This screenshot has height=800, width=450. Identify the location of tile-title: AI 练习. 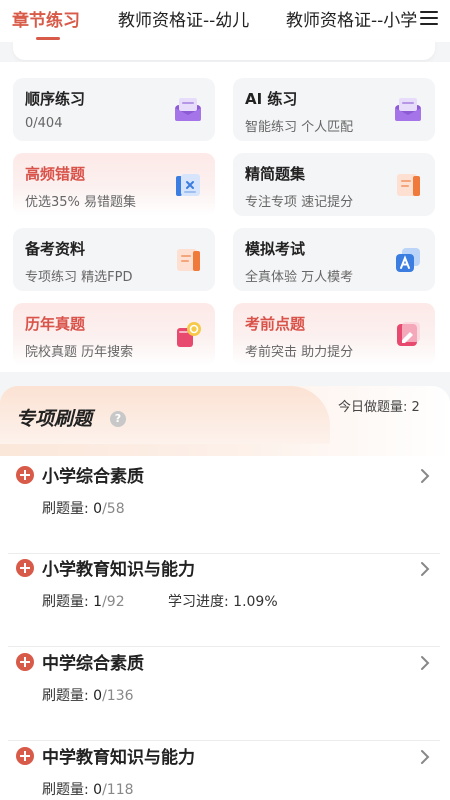
(271, 99).